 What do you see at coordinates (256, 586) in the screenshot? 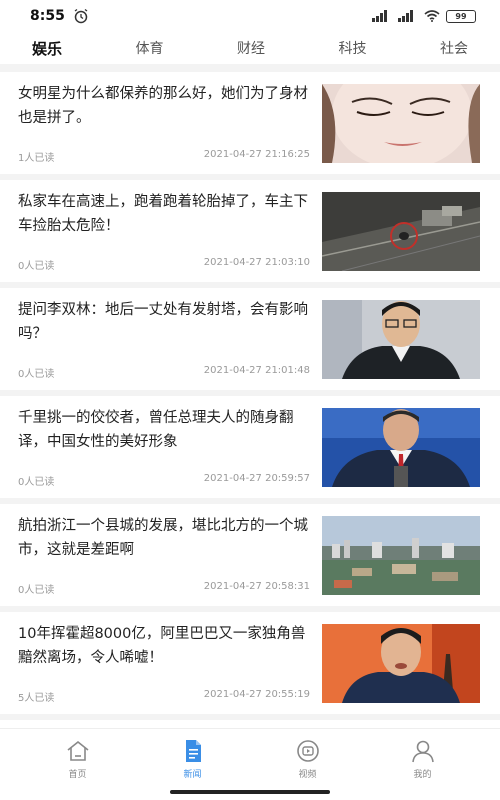
I see `publish-time: 2021-04-27 20:58:31` at bounding box center [256, 586].